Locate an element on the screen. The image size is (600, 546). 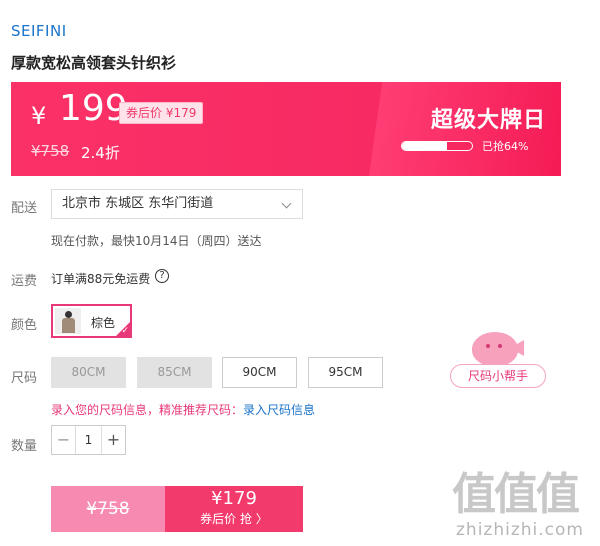
brand-name: SEIFINI is located at coordinates (39, 31).